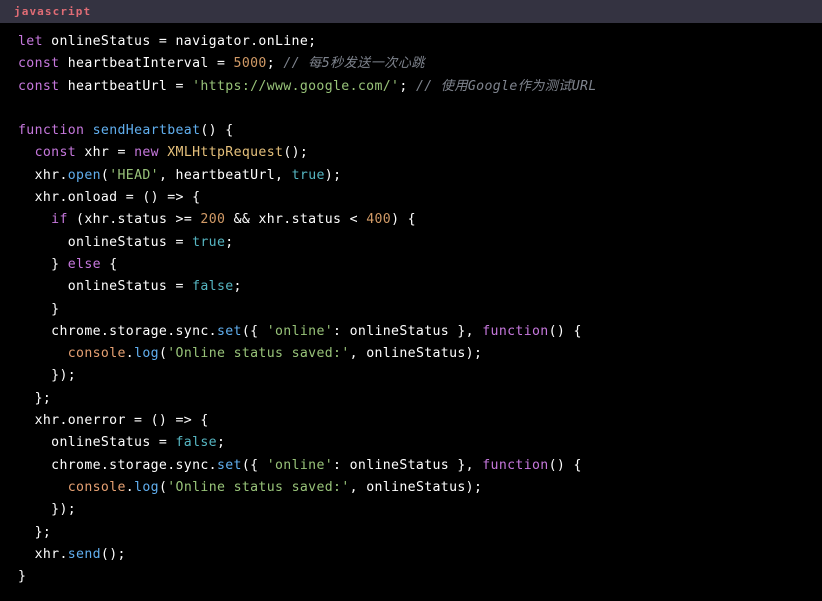 This screenshot has width=822, height=601. Describe the element at coordinates (105, 153) in the screenshot. I see `code-token-plain: xhr =` at that location.